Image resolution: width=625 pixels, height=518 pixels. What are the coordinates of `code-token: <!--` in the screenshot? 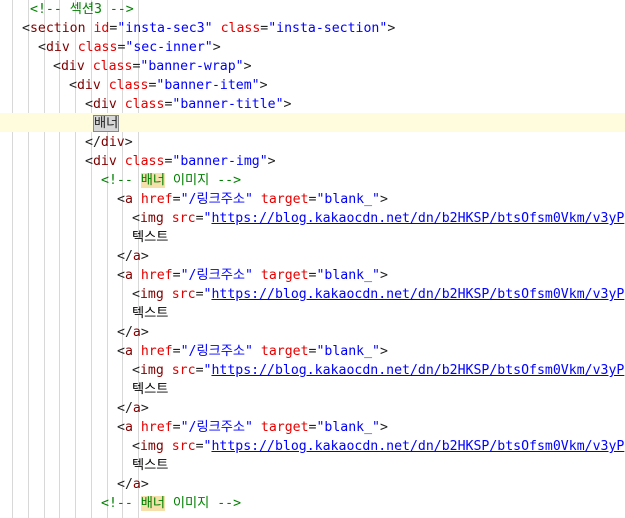 It's located at (121, 180).